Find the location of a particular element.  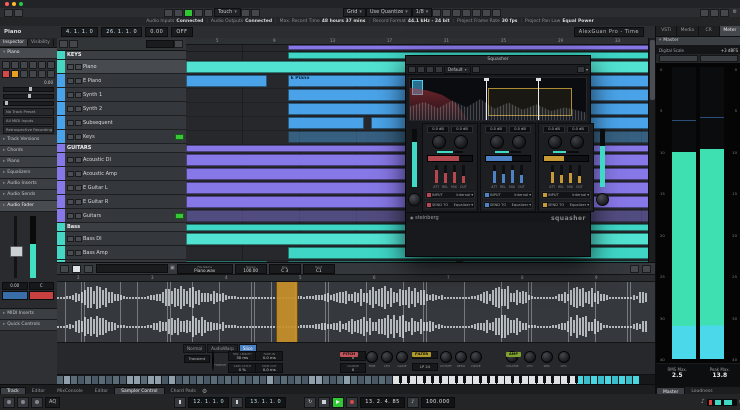

erase-tool-icon is located at coordinates (457, 12).